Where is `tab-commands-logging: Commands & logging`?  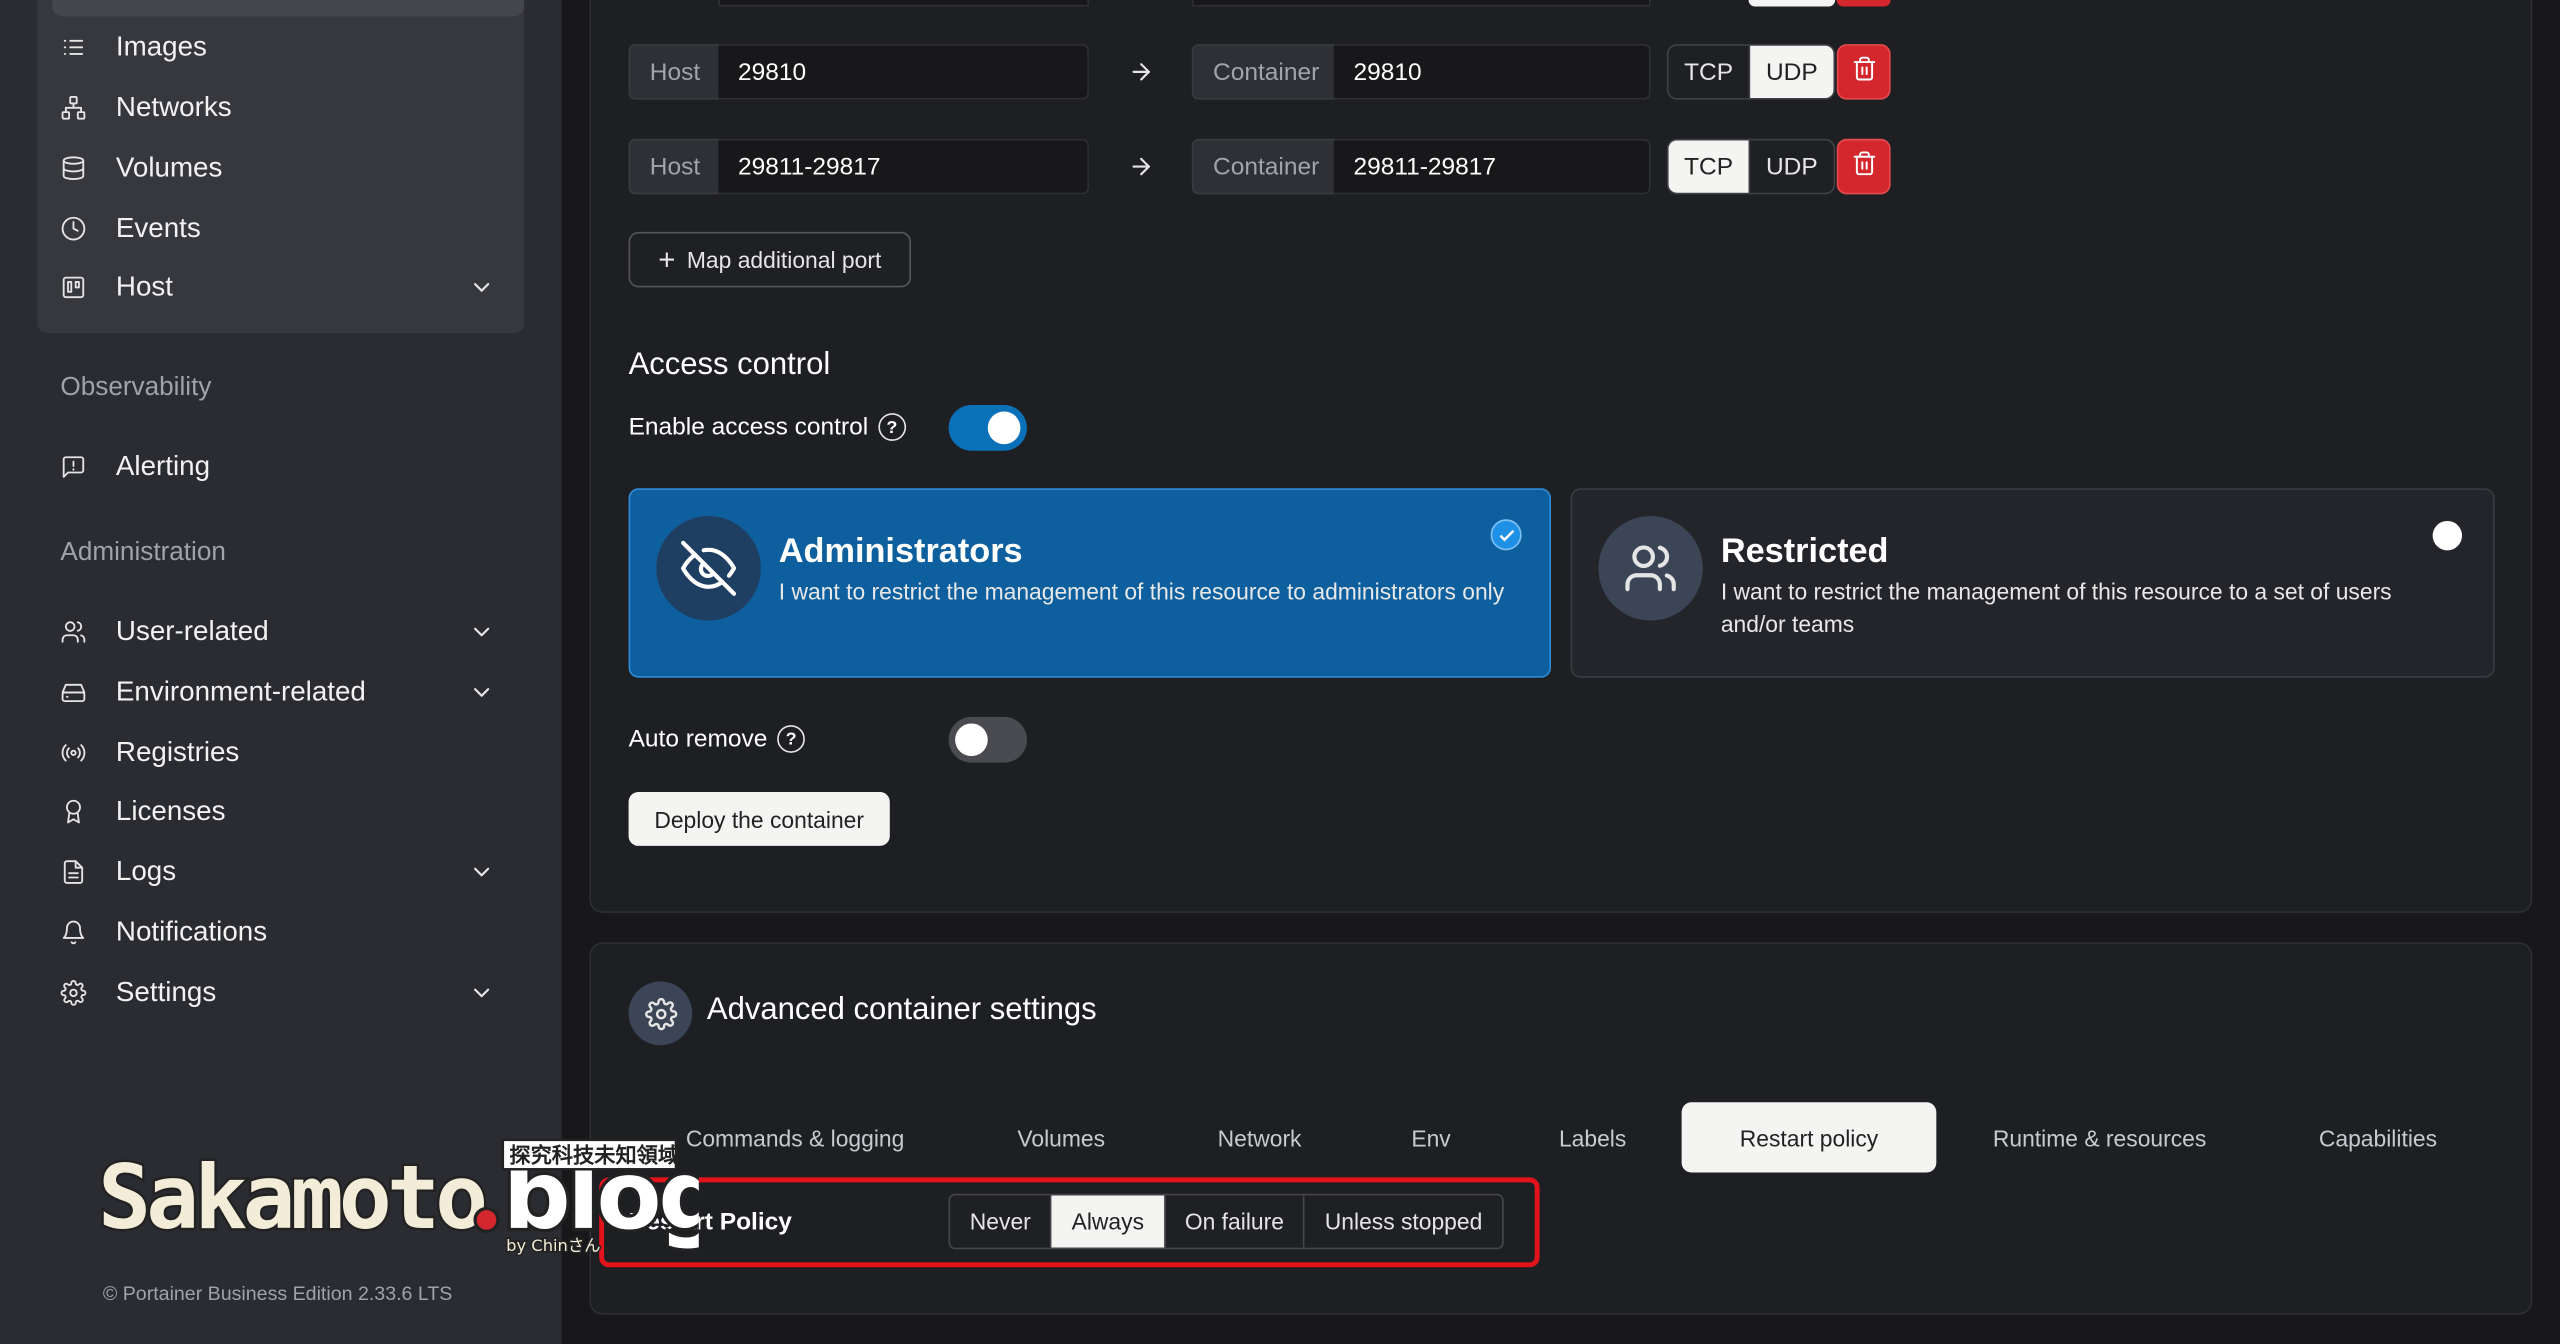
tab-commands-logging: Commands & logging is located at coordinates (795, 1137).